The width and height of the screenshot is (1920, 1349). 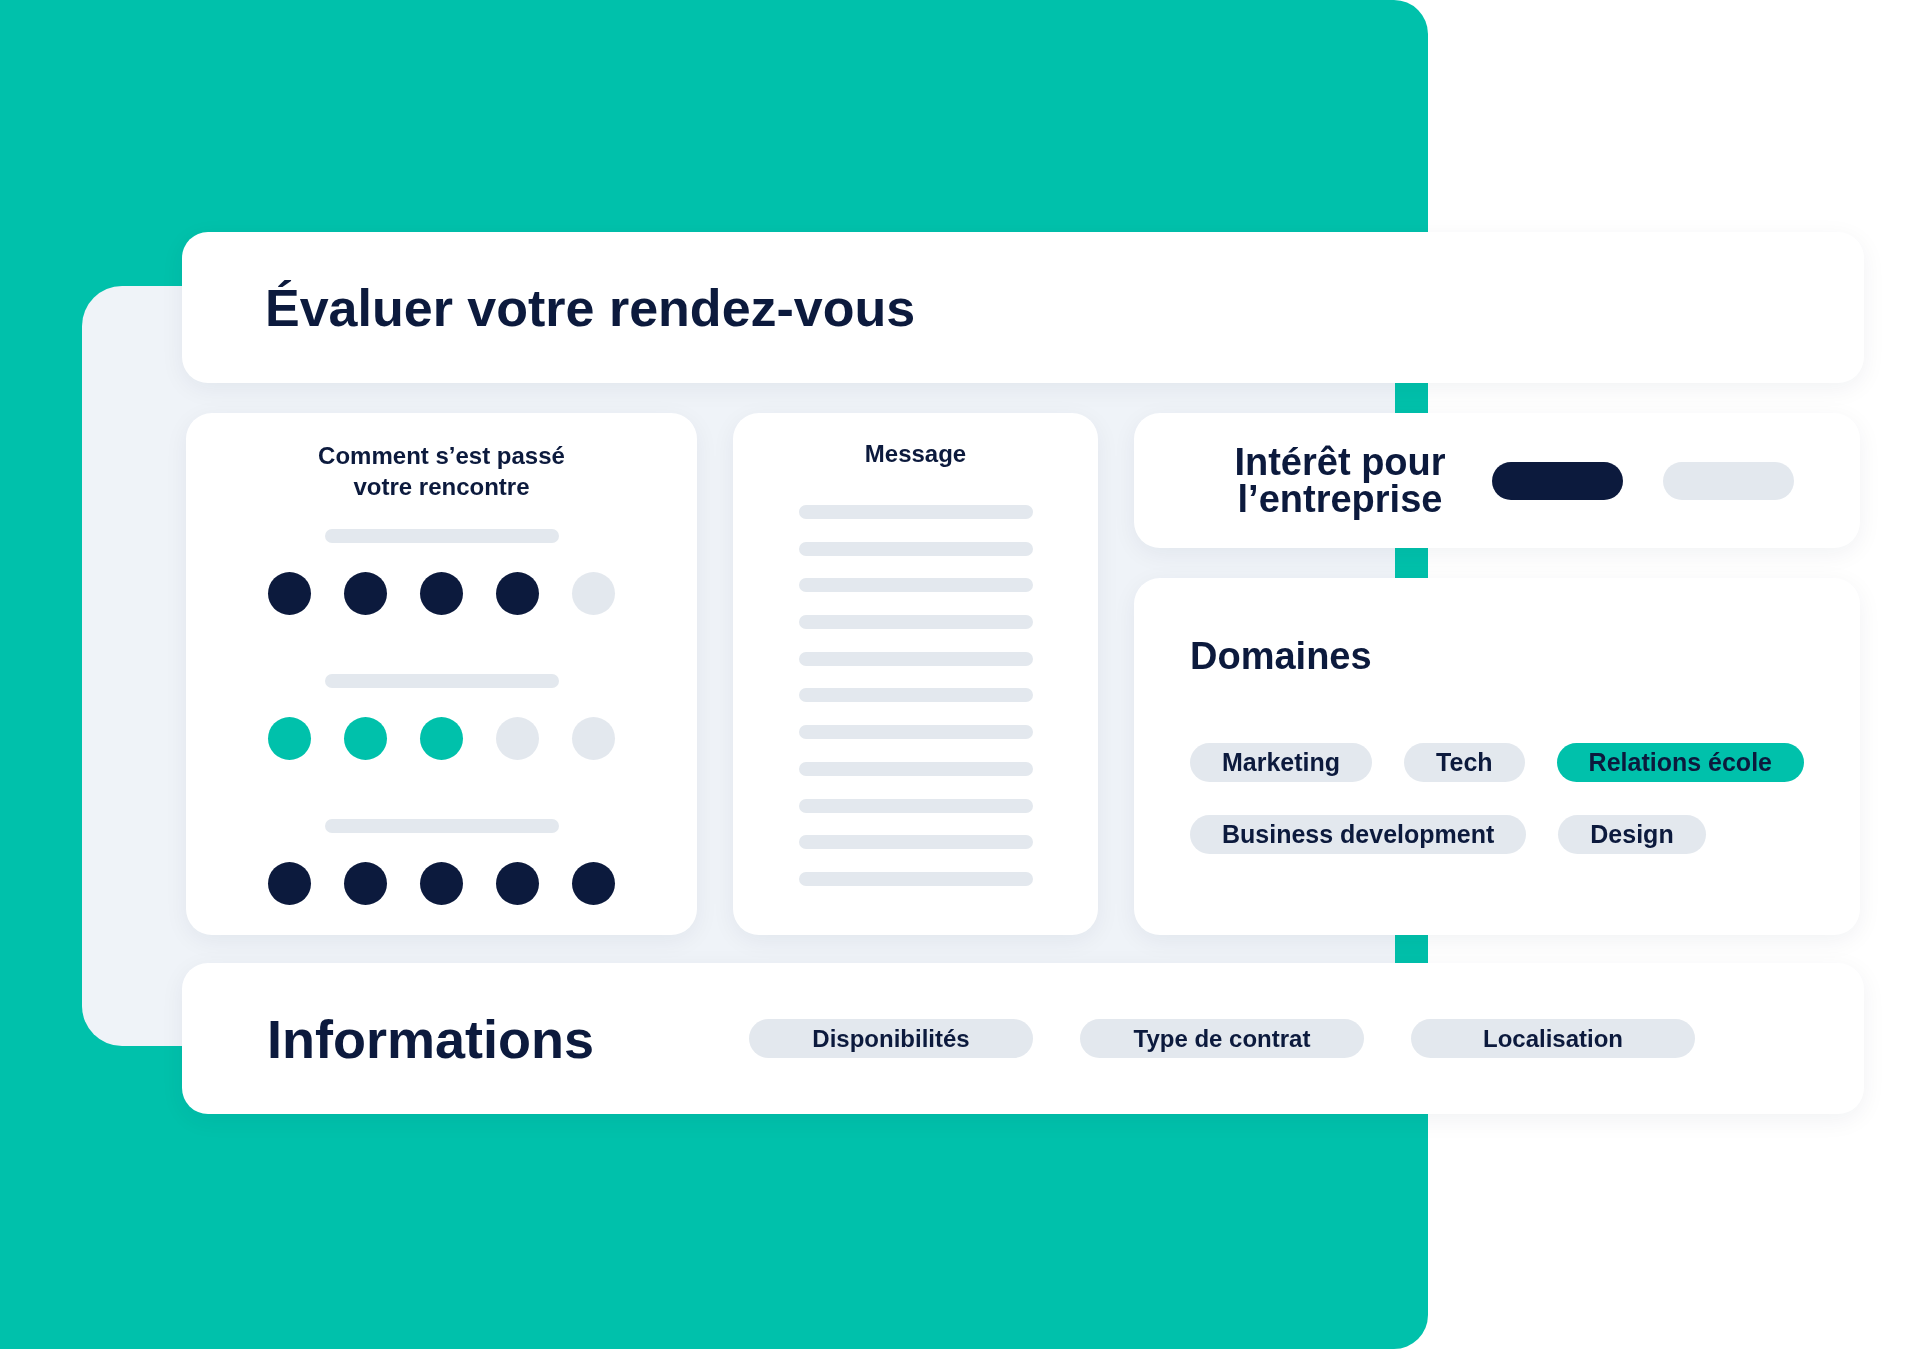 I want to click on domain-tag: Tech, so click(x=1464, y=762).